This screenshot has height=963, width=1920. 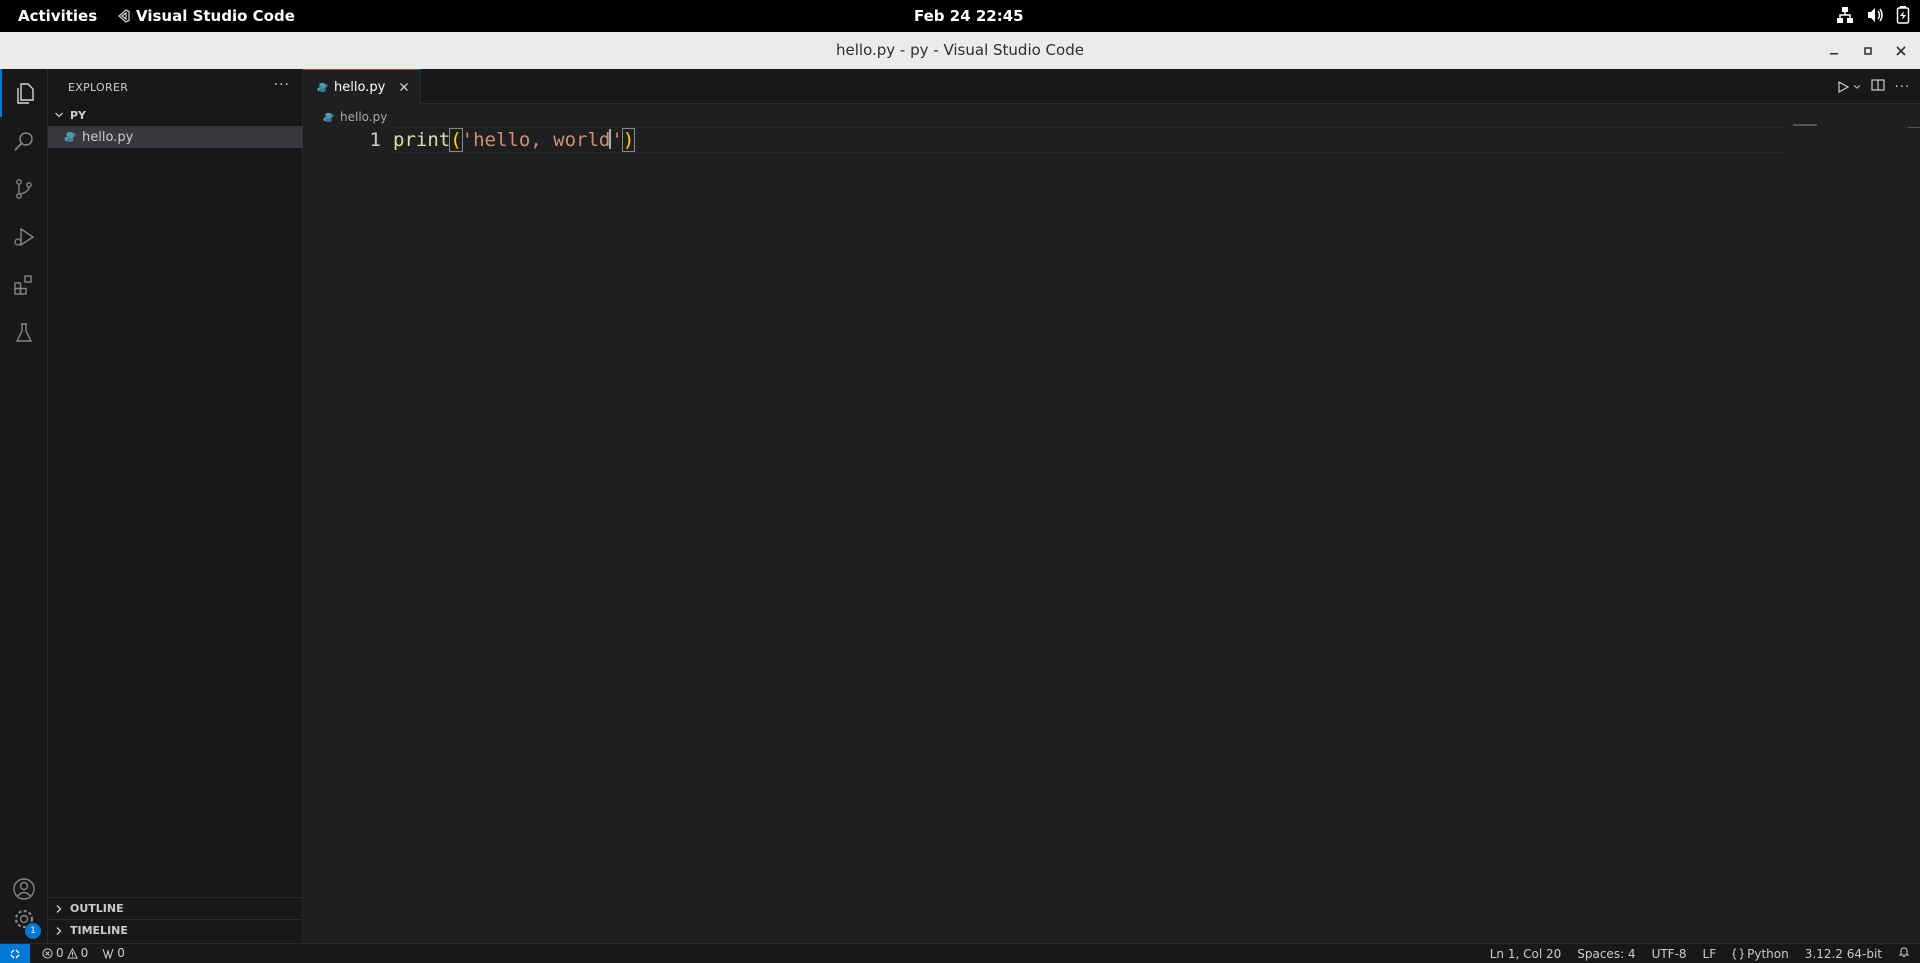 I want to click on window-title: hello.py - py - Visual Studio Code, so click(x=960, y=50).